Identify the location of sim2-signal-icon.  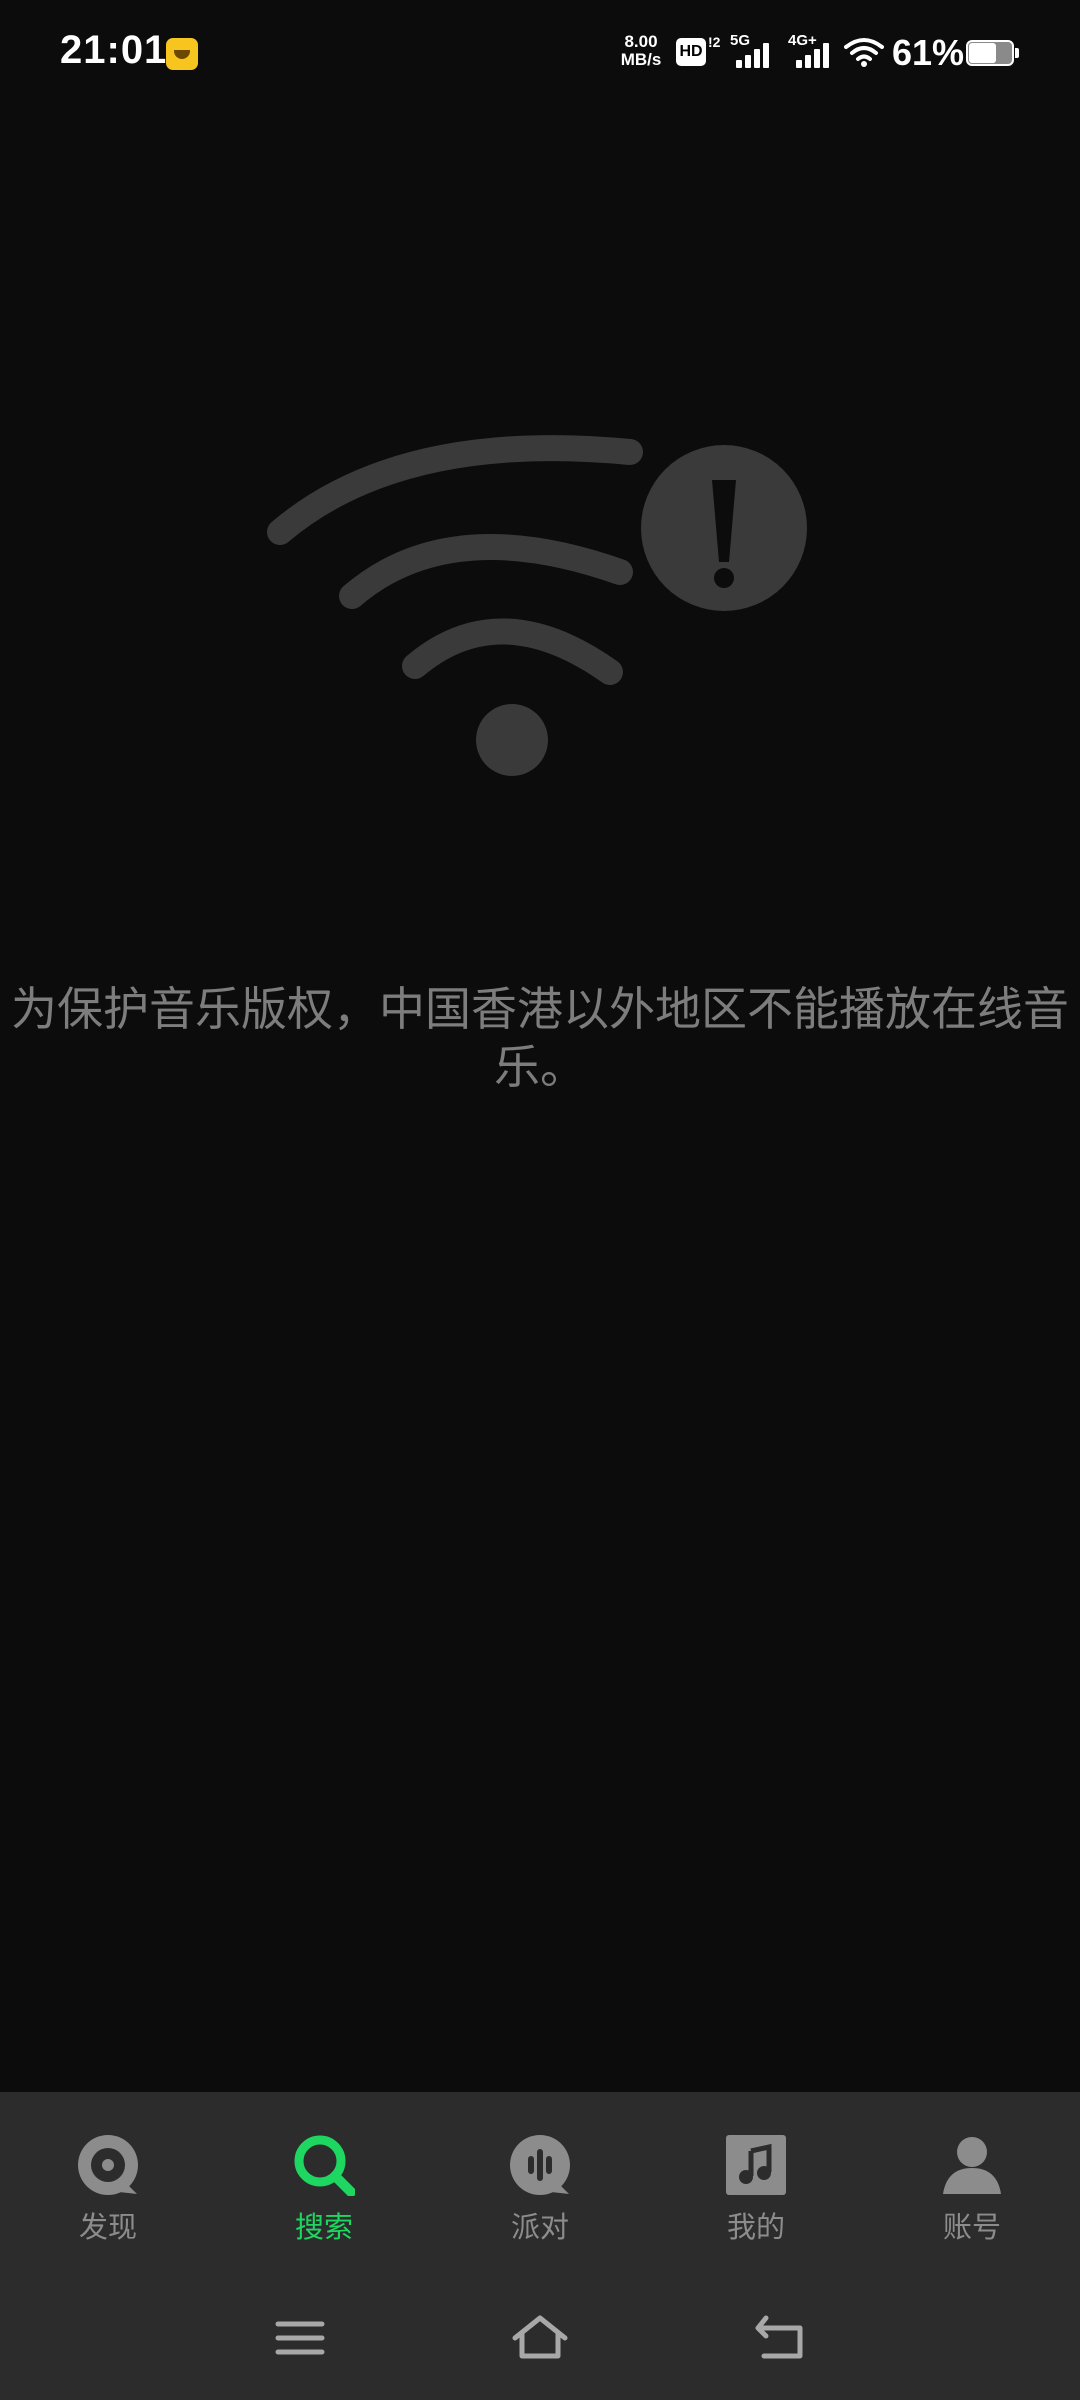
(816, 54).